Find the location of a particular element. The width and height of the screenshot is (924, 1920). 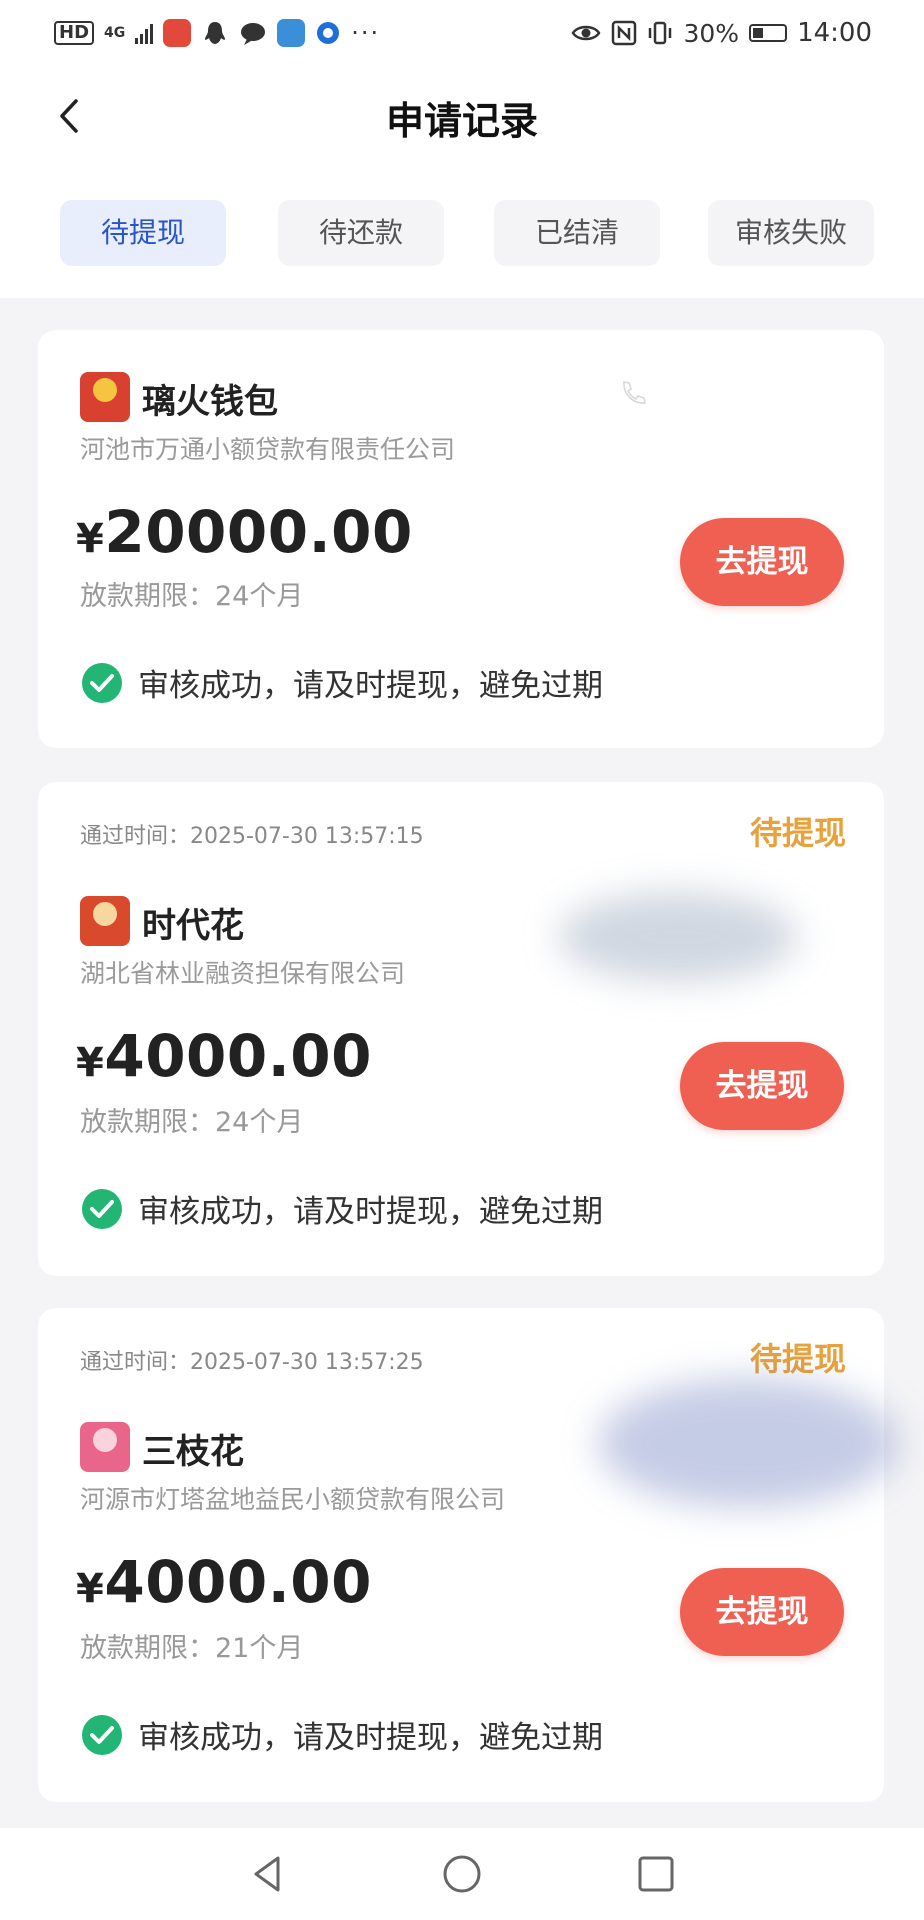

approval-time: 通过时间：2025-07-30 13:57:15 is located at coordinates (252, 836).